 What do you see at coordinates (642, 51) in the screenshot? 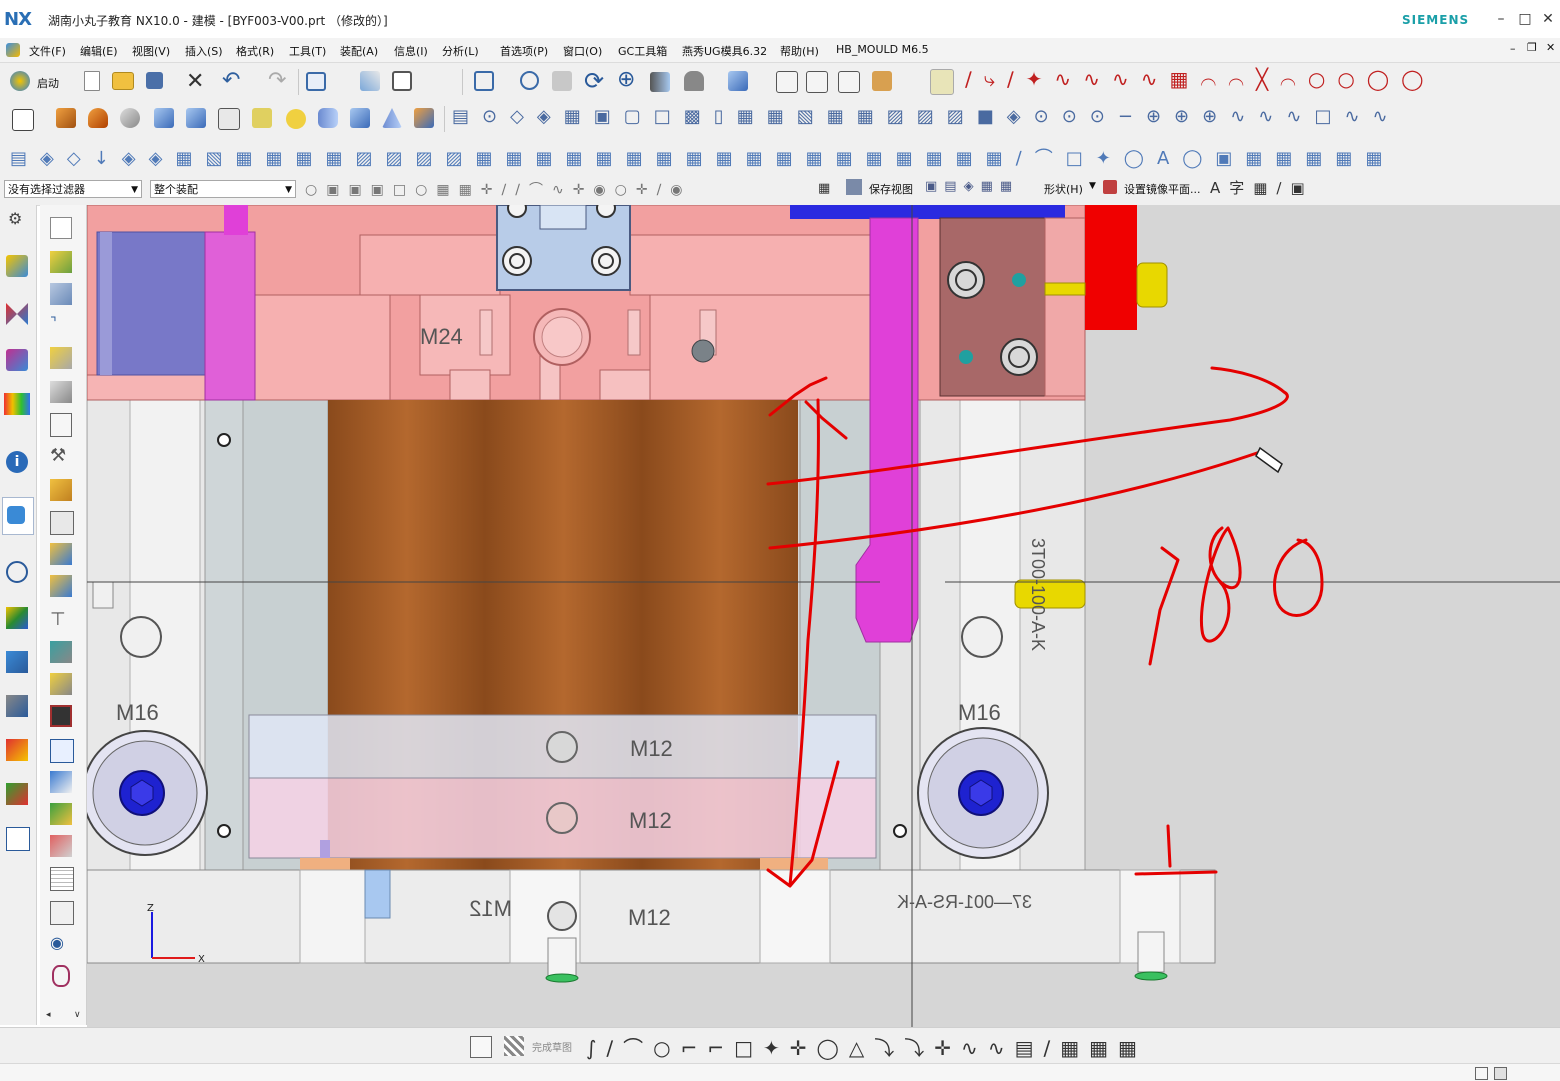
I see `menu-gc-toolbox: GC工具箱` at bounding box center [642, 51].